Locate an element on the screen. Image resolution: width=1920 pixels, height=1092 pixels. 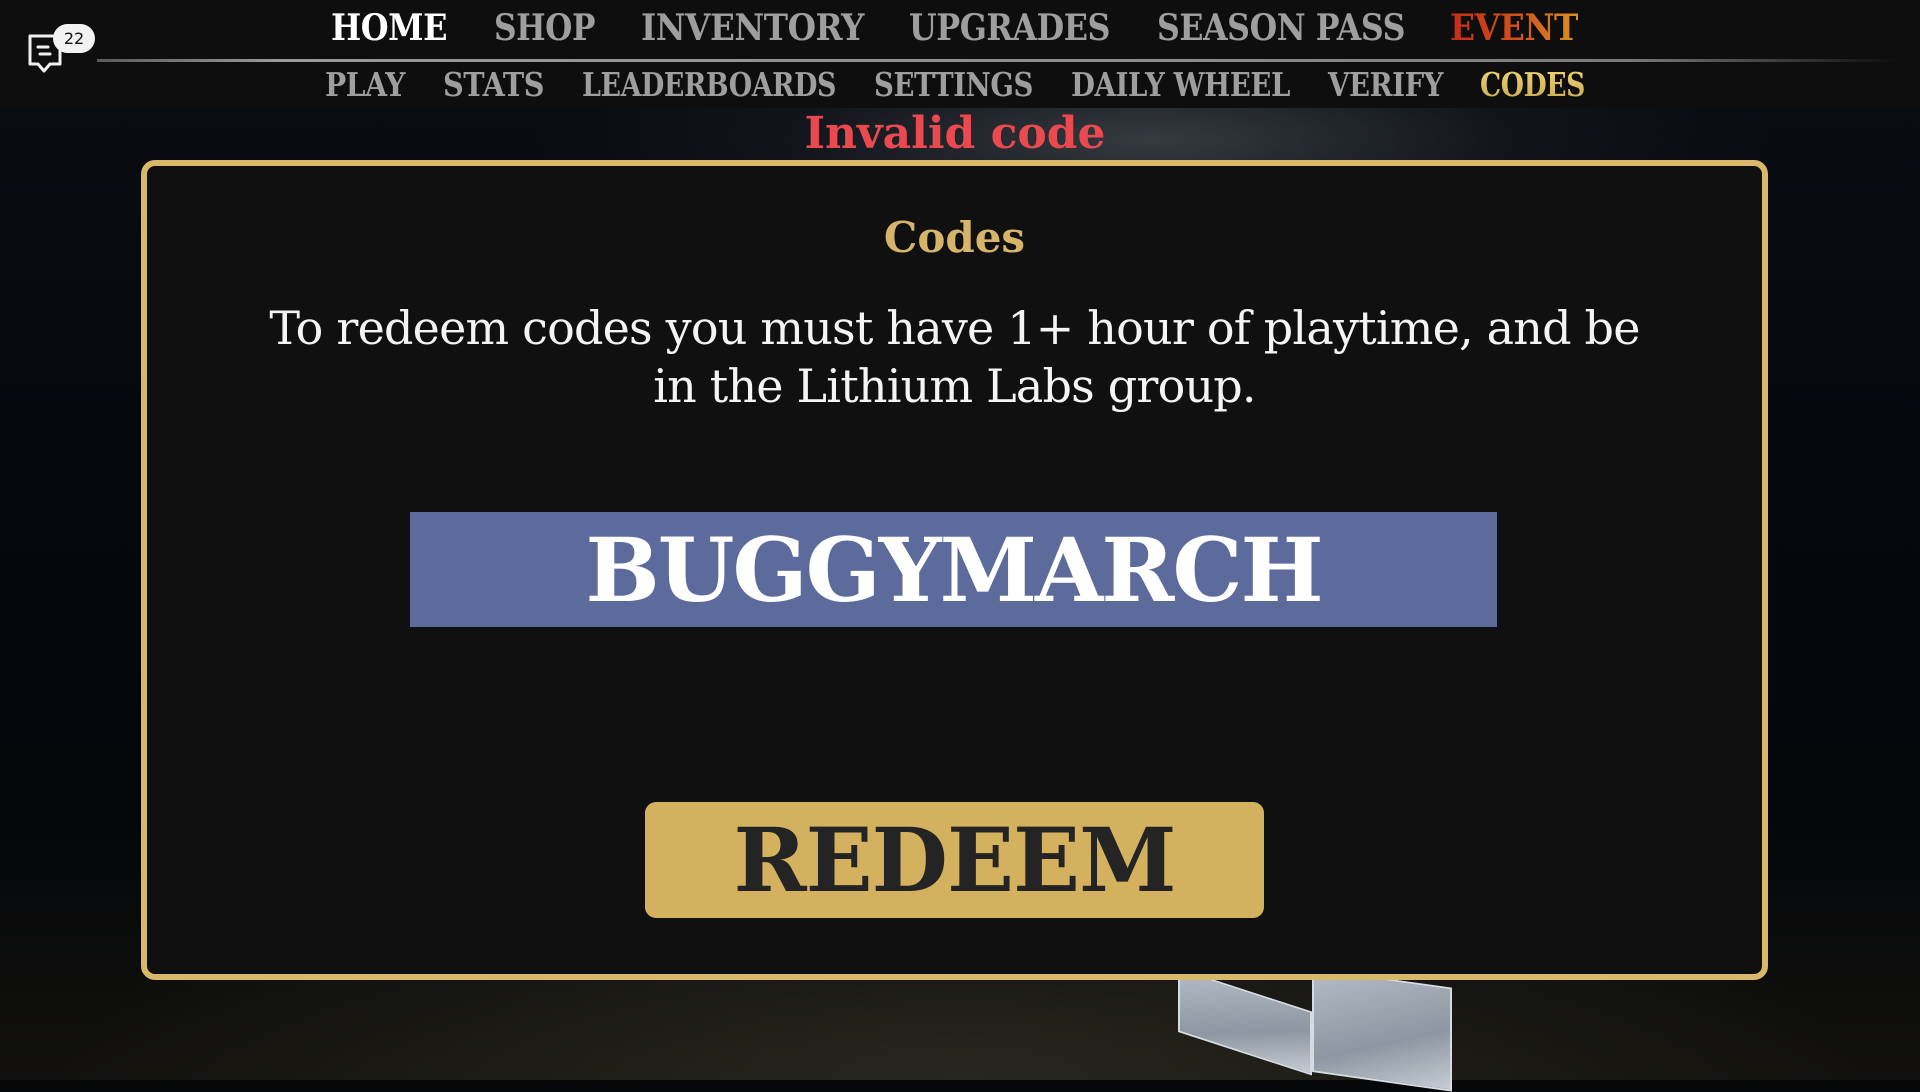
subtab-daily-wheel: DAILY WHEEL is located at coordinates (1180, 85).